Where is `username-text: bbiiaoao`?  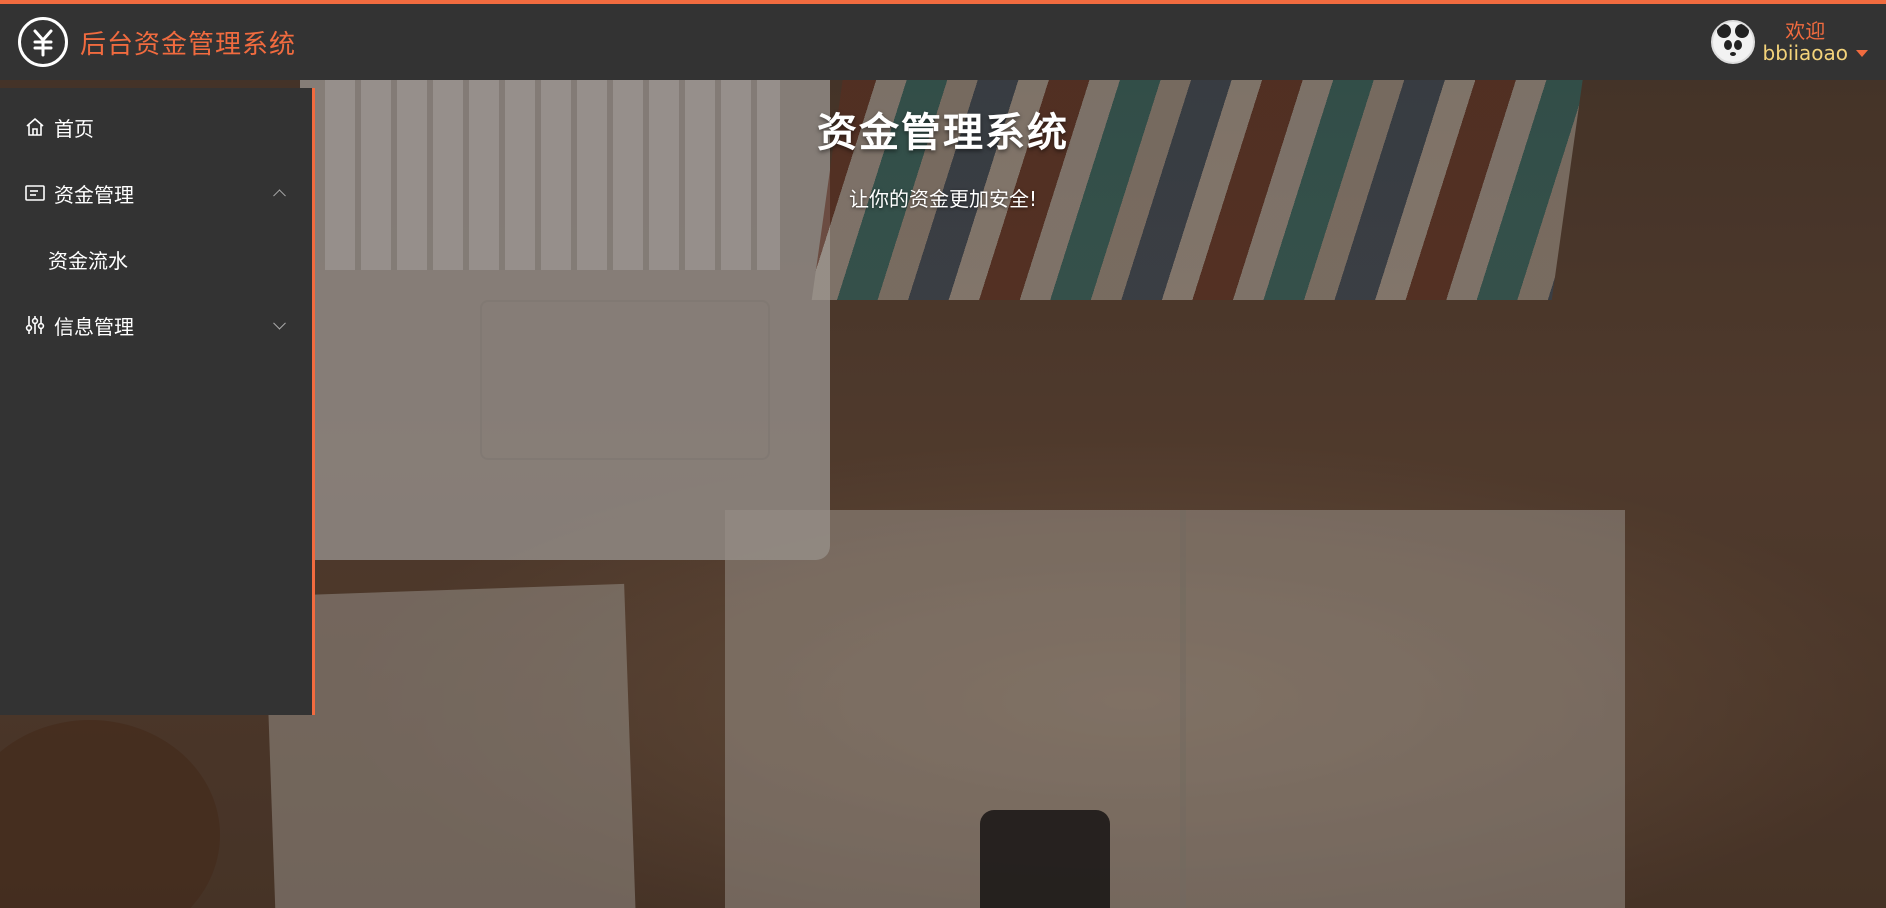 username-text: bbiiaoao is located at coordinates (1805, 53).